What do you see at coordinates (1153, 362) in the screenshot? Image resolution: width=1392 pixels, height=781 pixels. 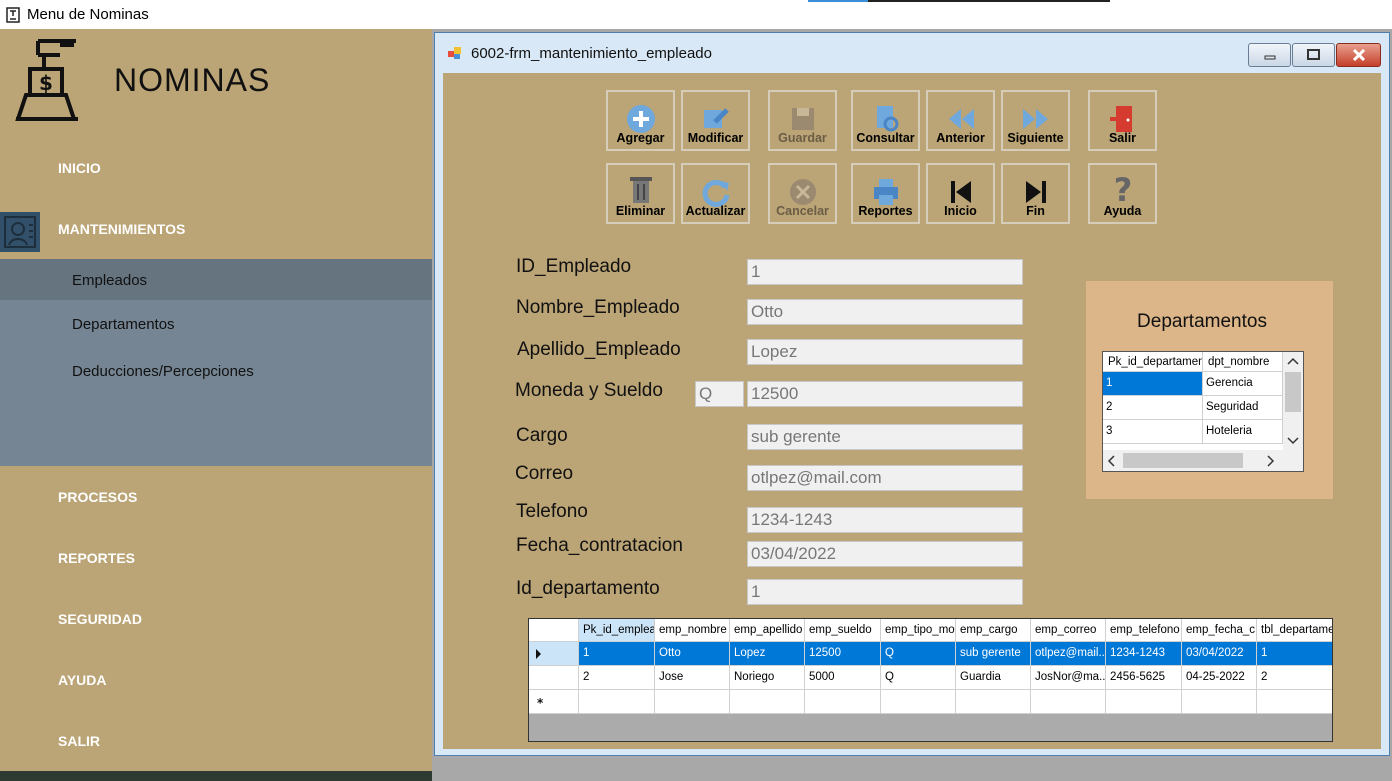 I see `dept-col-id: Pk_id_departament` at bounding box center [1153, 362].